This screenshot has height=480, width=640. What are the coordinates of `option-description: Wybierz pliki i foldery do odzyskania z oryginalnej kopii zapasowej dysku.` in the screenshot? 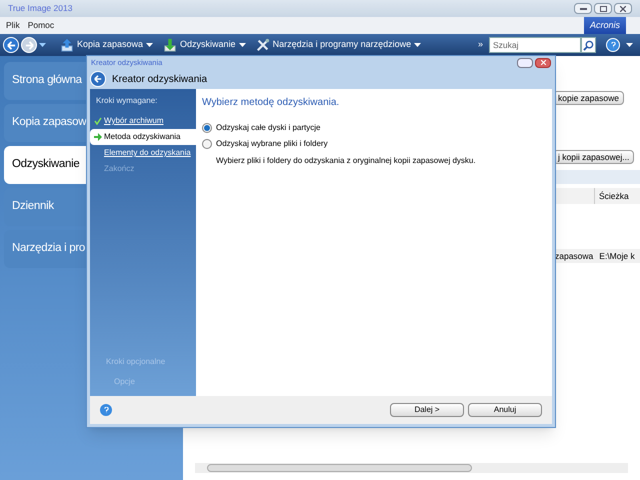 It's located at (346, 161).